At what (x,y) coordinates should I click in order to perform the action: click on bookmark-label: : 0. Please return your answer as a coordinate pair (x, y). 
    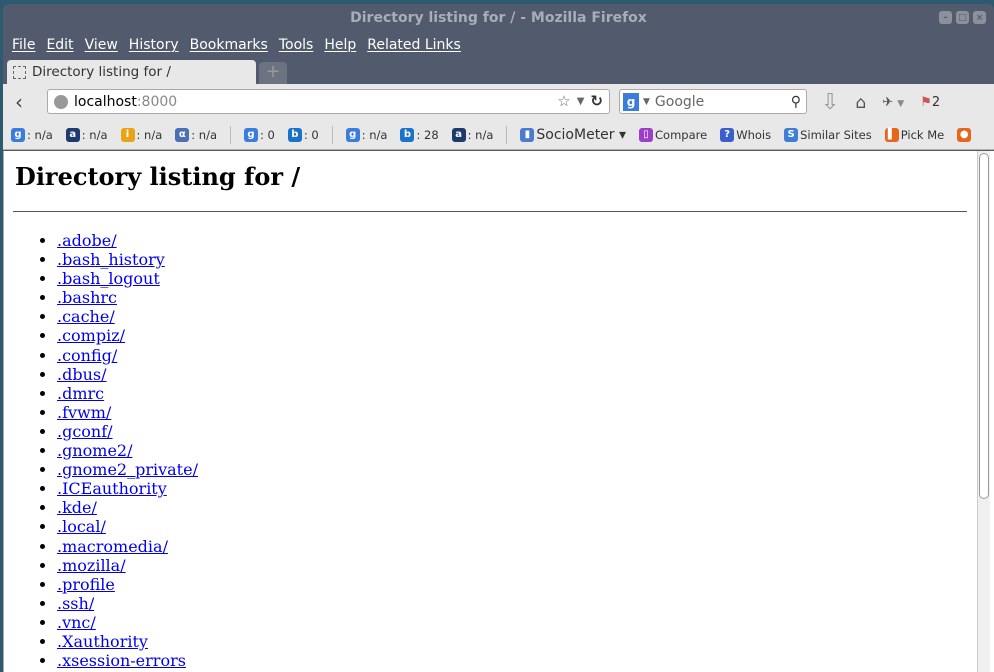
    Looking at the image, I should click on (311, 134).